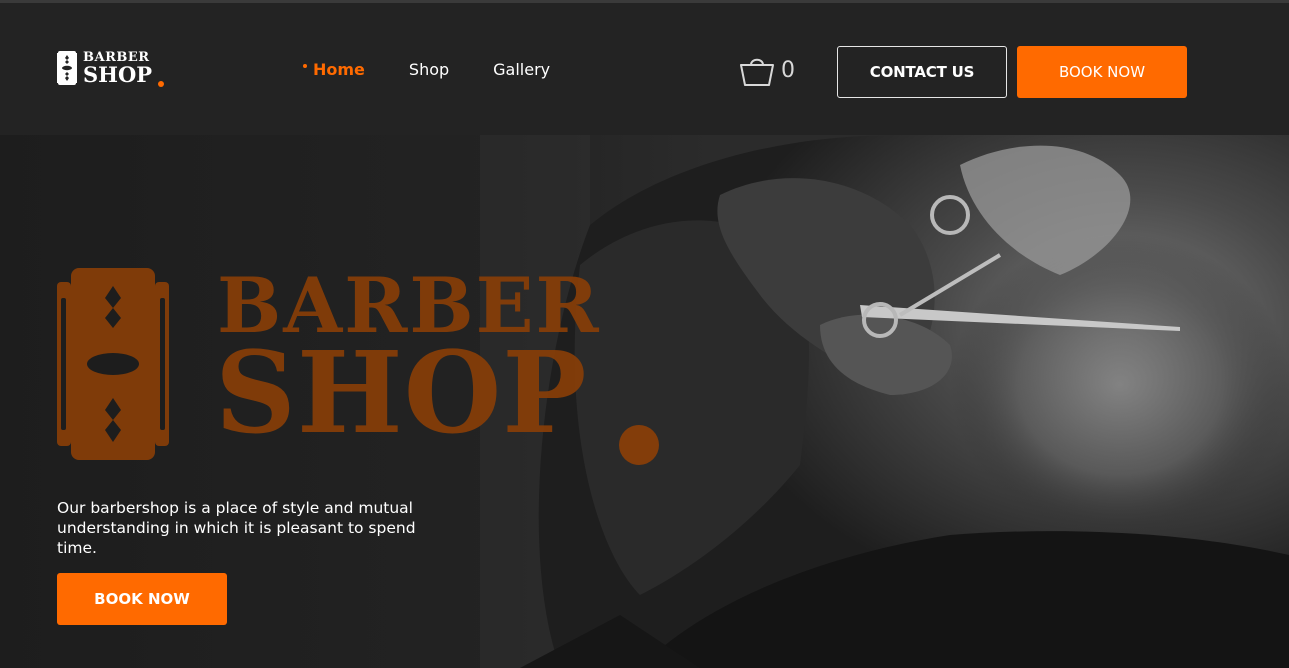  I want to click on hero-book-now-button: BOOK NOW, so click(142, 599).